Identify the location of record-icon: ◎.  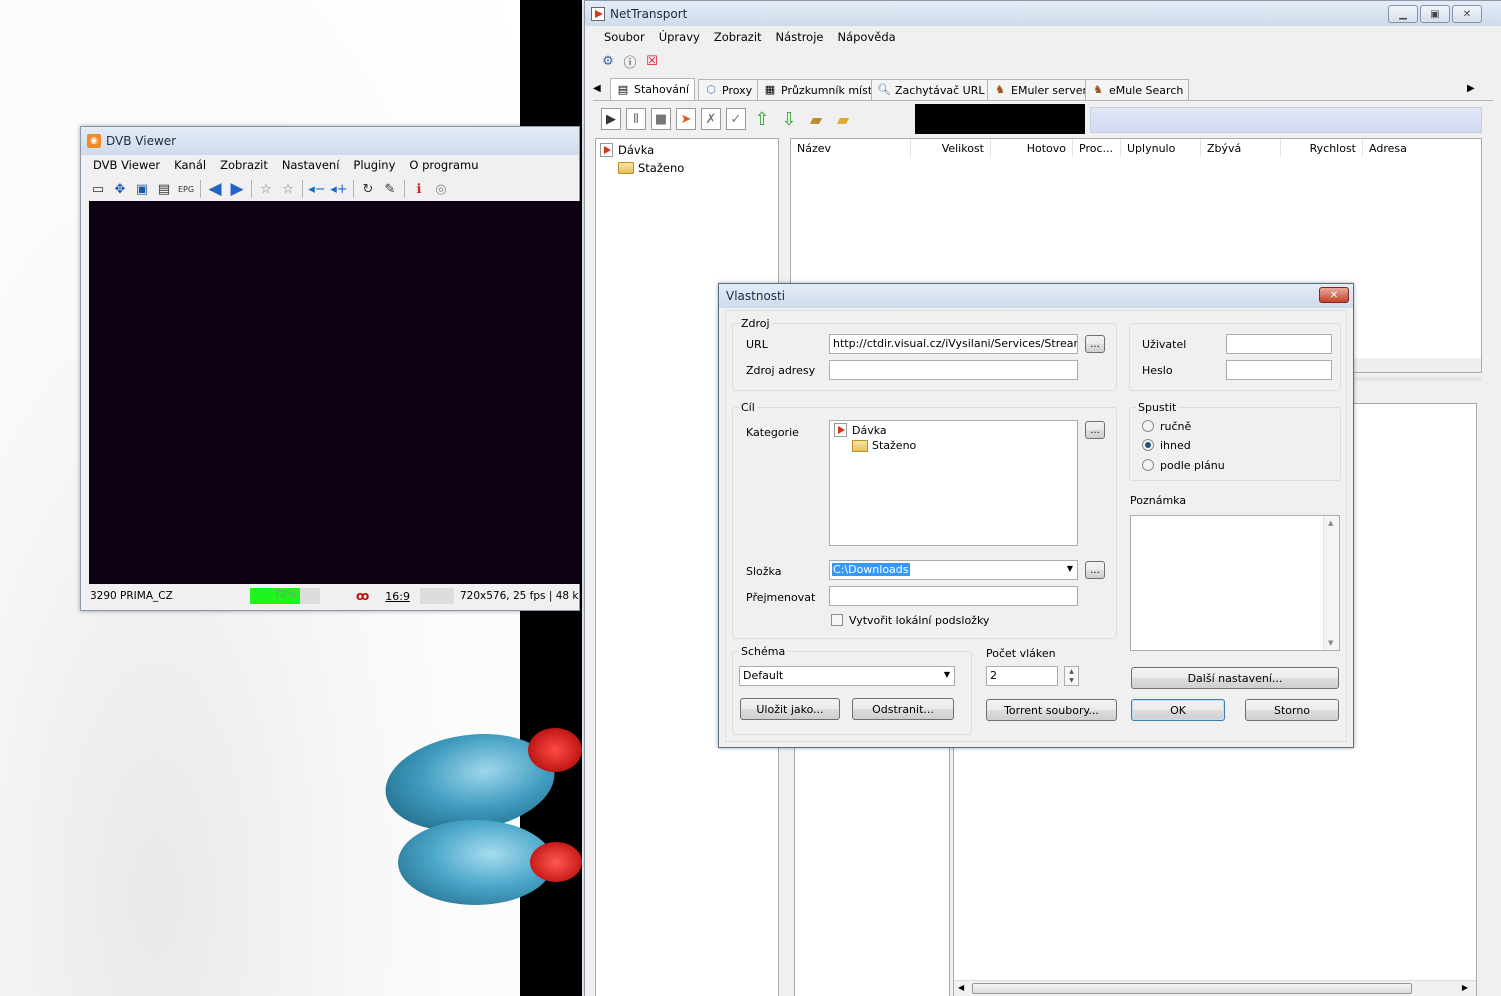
(441, 189).